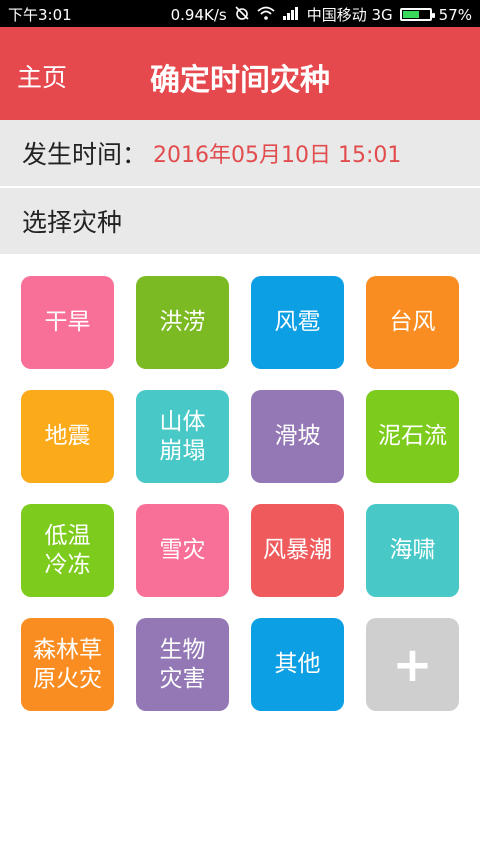 The width and height of the screenshot is (480, 853). What do you see at coordinates (198, 14) in the screenshot?
I see `network-speed: 0.94K/s` at bounding box center [198, 14].